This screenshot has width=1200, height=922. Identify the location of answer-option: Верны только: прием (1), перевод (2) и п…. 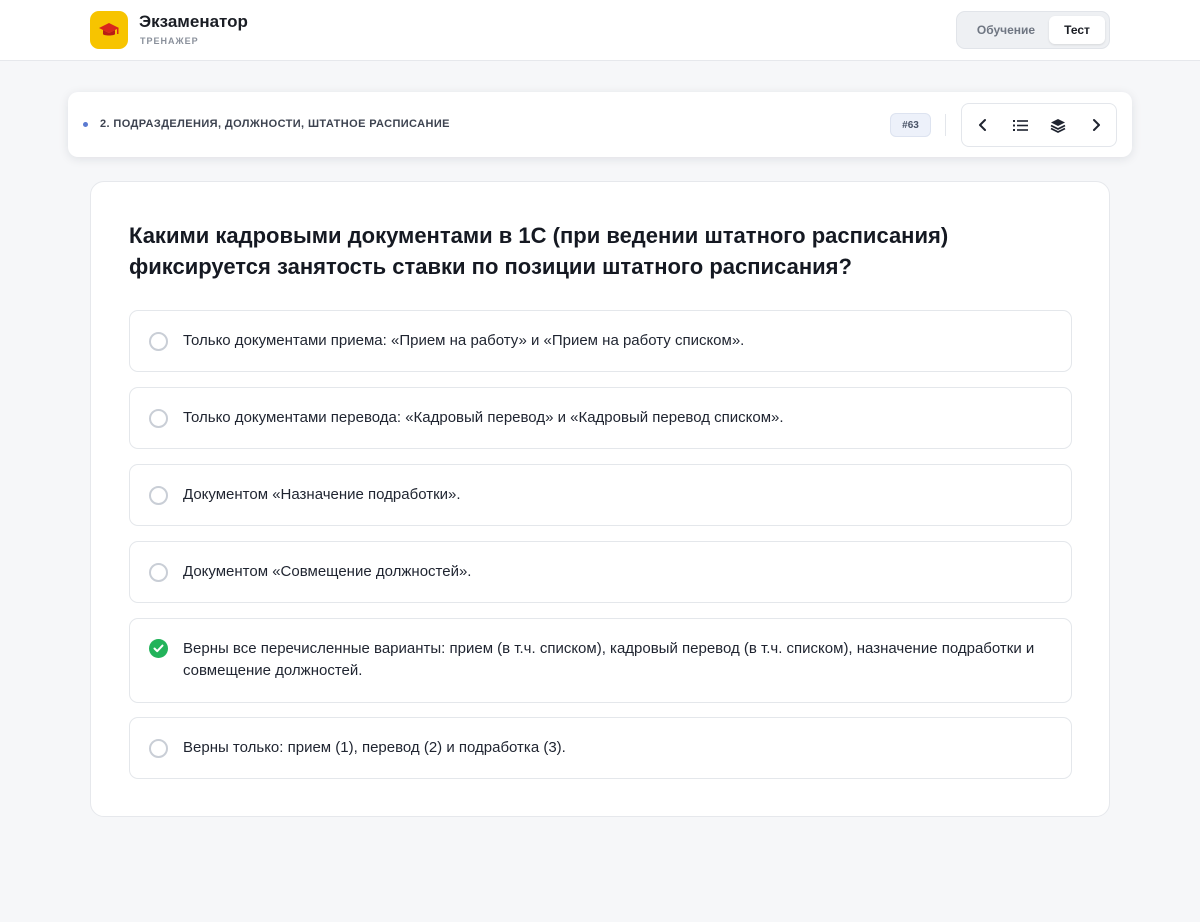
(600, 748).